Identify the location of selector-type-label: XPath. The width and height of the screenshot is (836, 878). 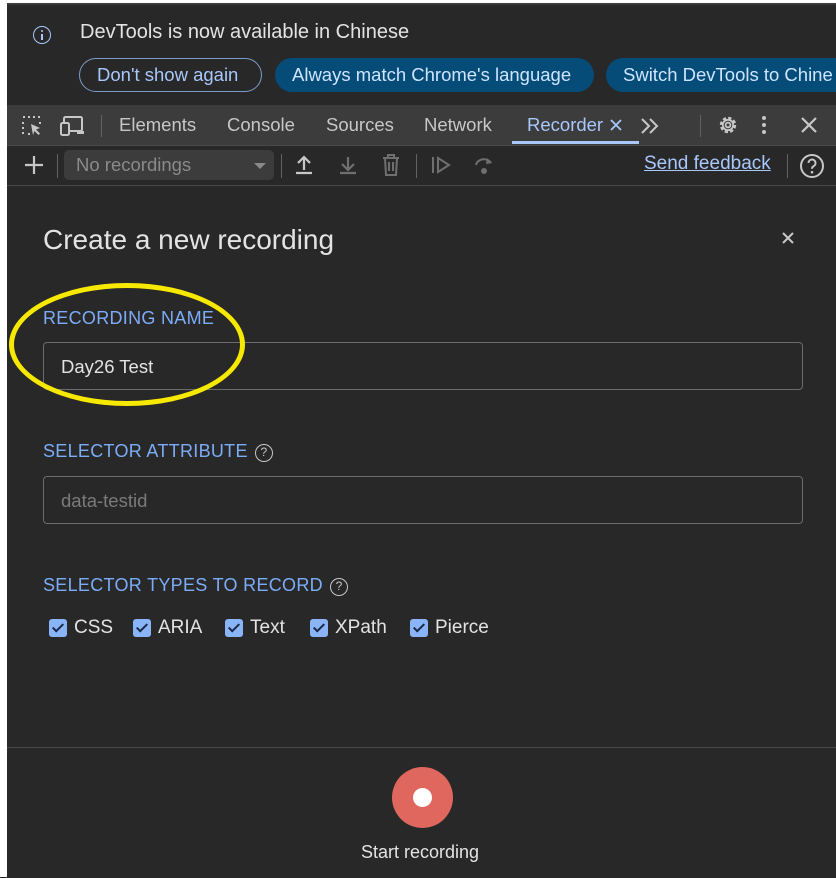
(361, 627).